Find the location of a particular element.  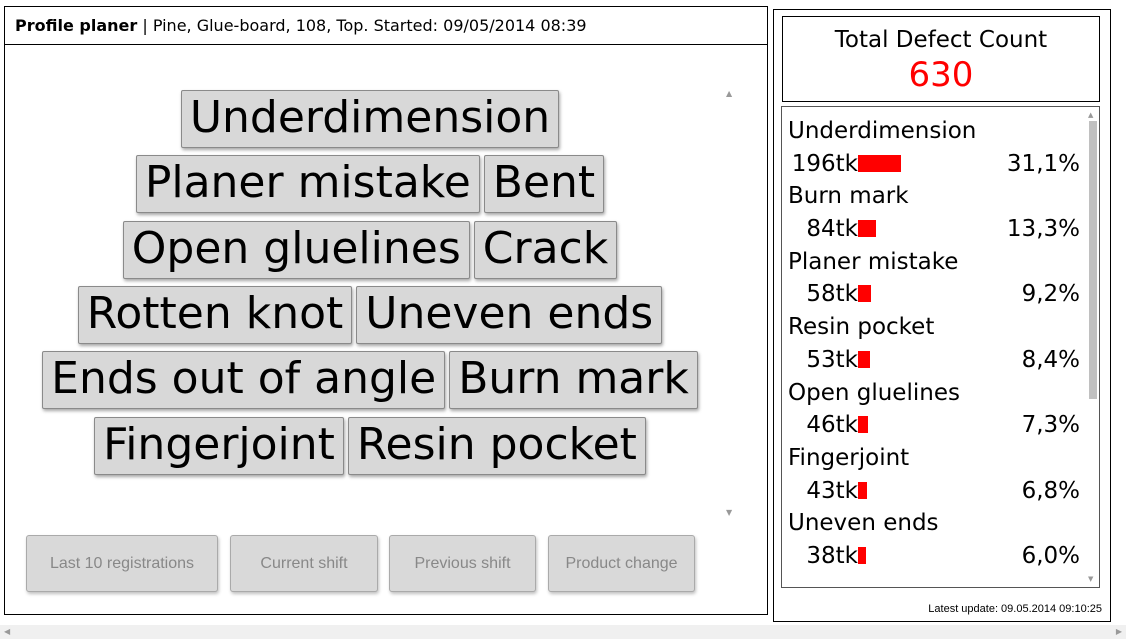

stat-line: 46tk 7,3% is located at coordinates (934, 425).